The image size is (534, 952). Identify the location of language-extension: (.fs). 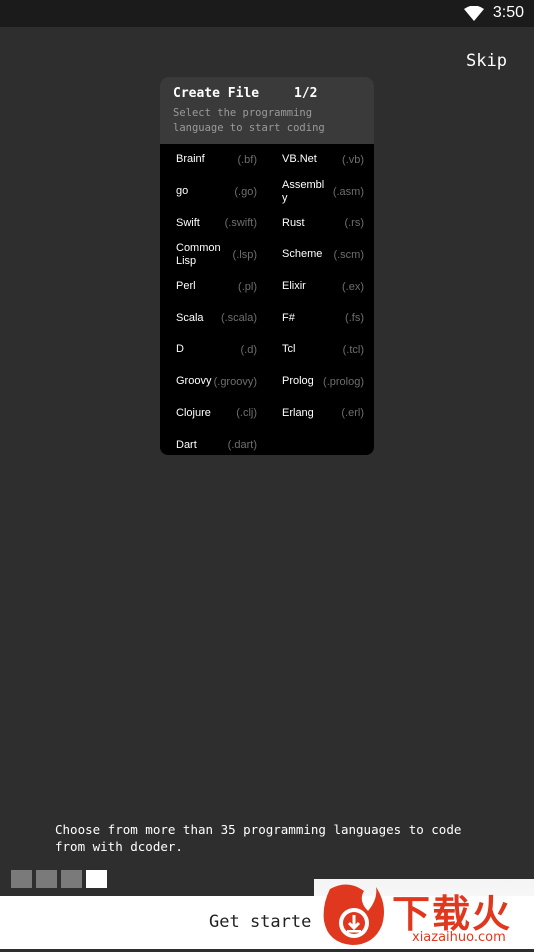
(354, 318).